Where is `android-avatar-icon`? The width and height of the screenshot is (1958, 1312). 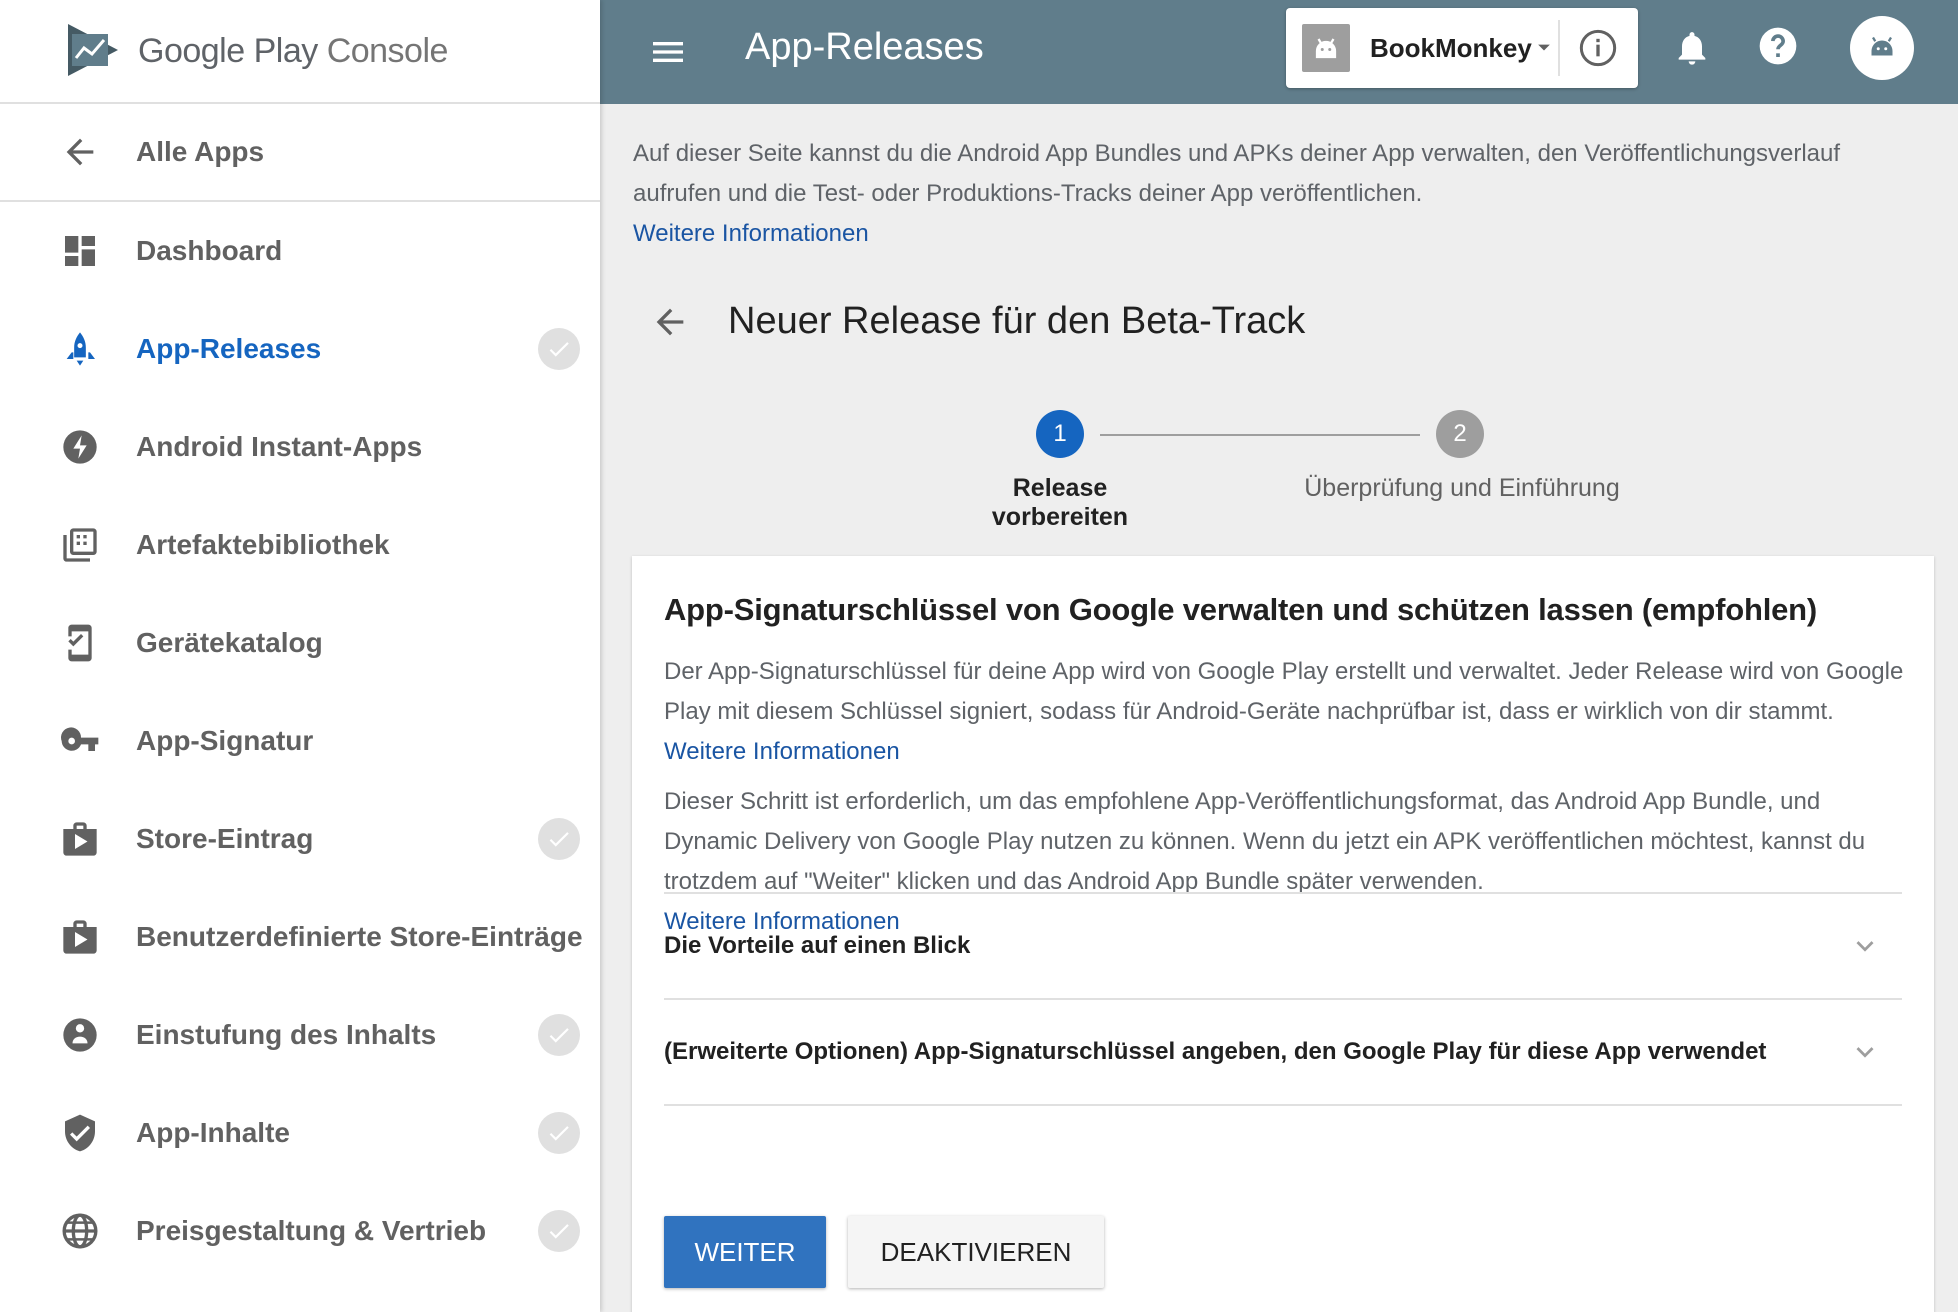 android-avatar-icon is located at coordinates (1882, 46).